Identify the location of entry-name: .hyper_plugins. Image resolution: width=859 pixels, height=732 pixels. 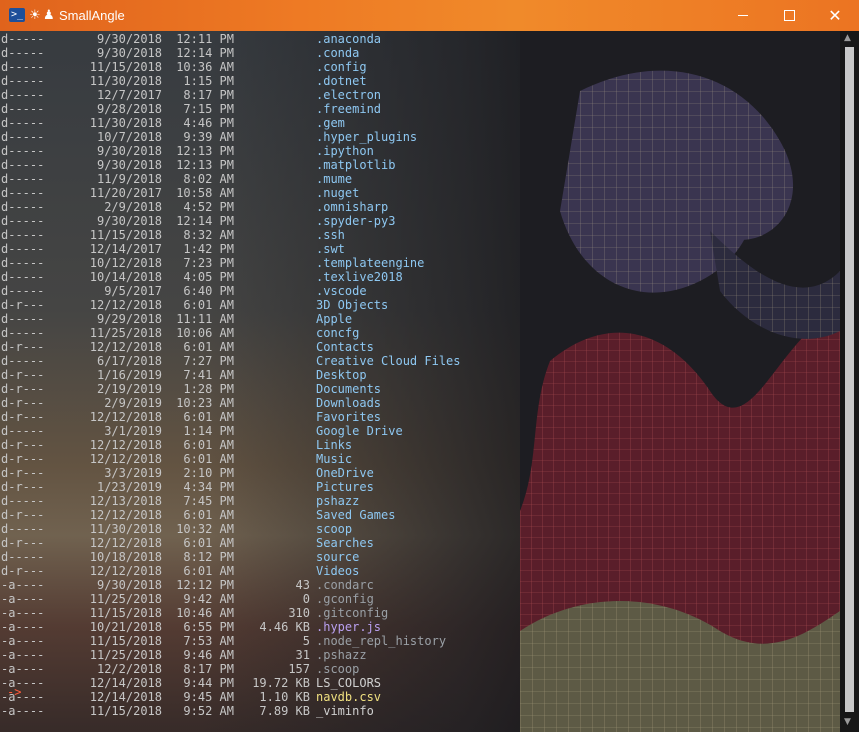
(367, 137).